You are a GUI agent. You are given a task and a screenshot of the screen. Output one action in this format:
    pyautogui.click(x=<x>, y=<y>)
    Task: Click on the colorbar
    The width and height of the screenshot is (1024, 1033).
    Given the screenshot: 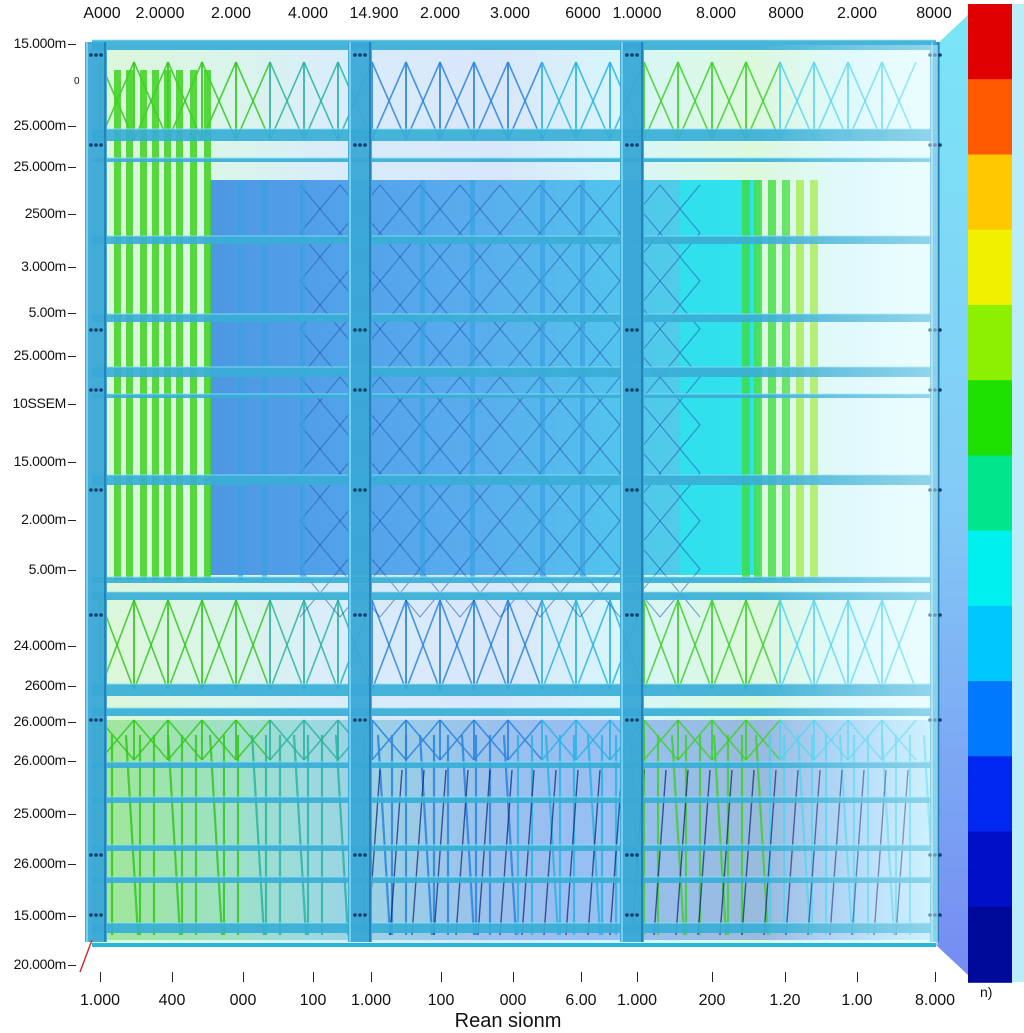 What is the action you would take?
    pyautogui.click(x=996, y=493)
    